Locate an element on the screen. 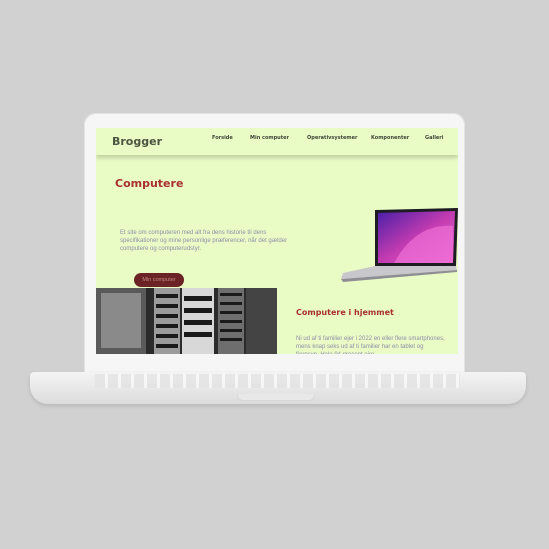 This screenshot has height=549, width=549. server-room-image is located at coordinates (186, 321).